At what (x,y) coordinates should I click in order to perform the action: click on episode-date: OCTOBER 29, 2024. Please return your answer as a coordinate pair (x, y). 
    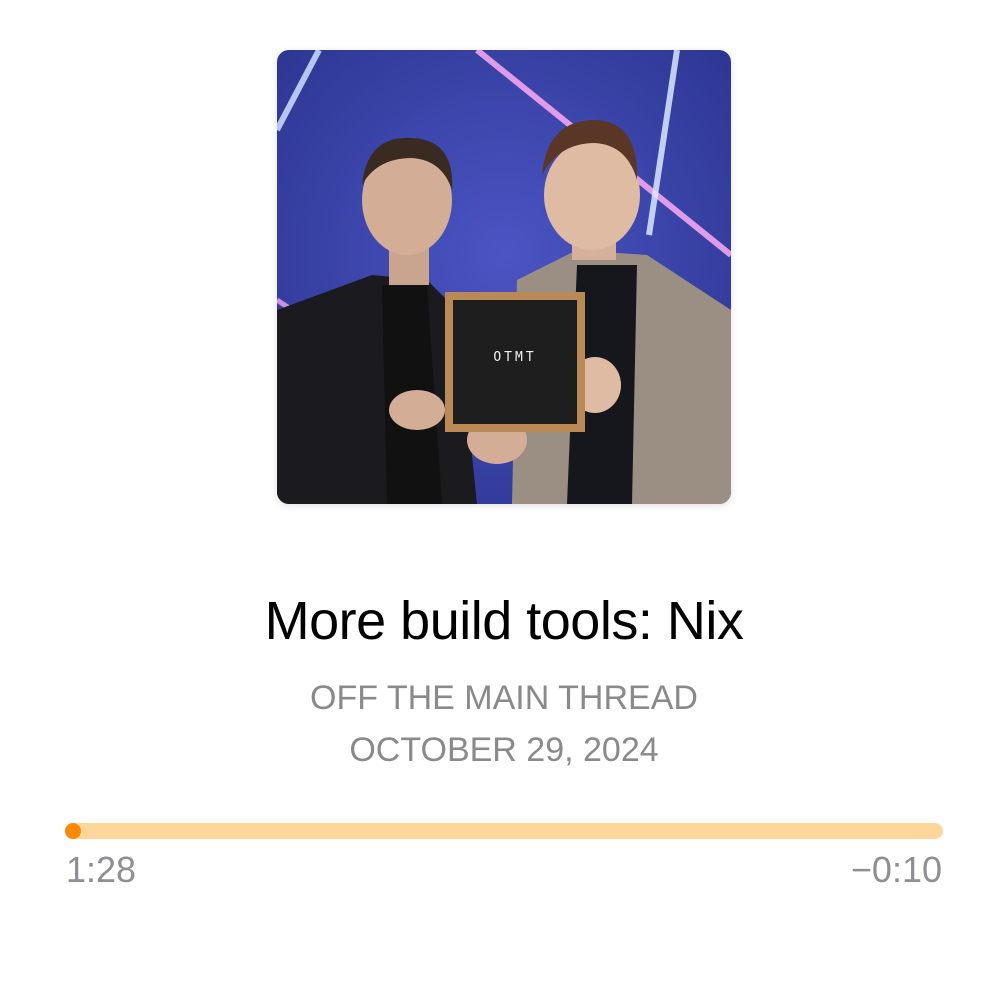
    Looking at the image, I should click on (504, 750).